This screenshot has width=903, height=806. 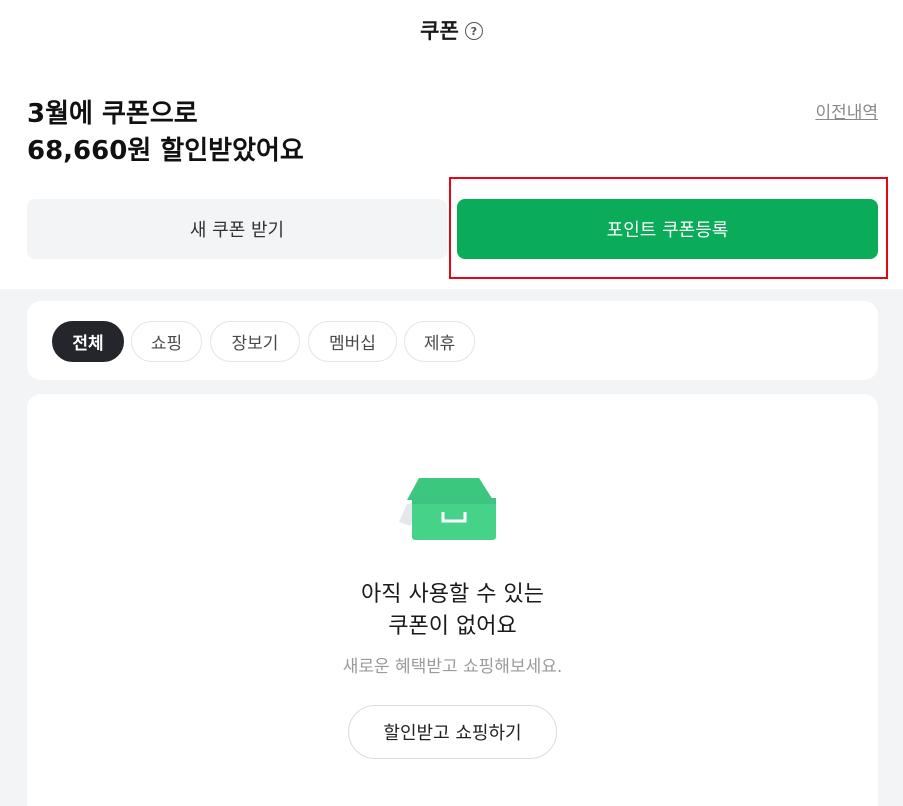 I want to click on savings-summary: 3월에 쿠폰으로 68,660원 할인받았어요, so click(x=165, y=133).